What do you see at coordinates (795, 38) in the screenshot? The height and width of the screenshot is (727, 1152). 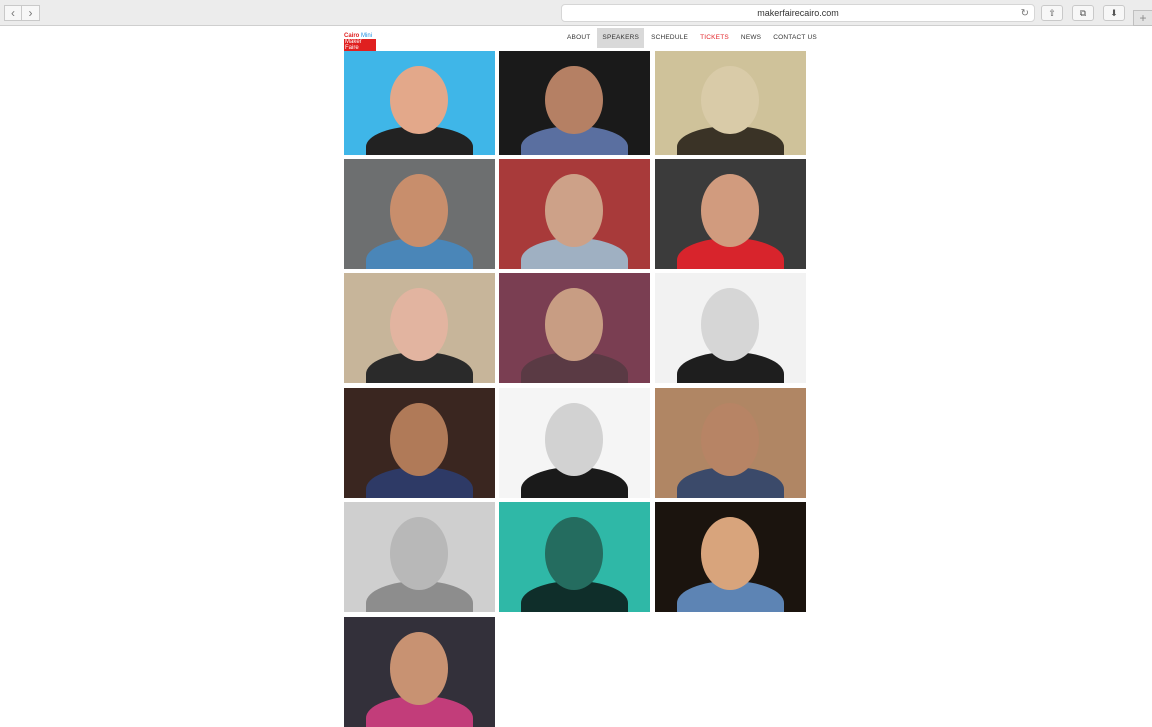 I see `nav-contact-us: CONTACT US` at bounding box center [795, 38].